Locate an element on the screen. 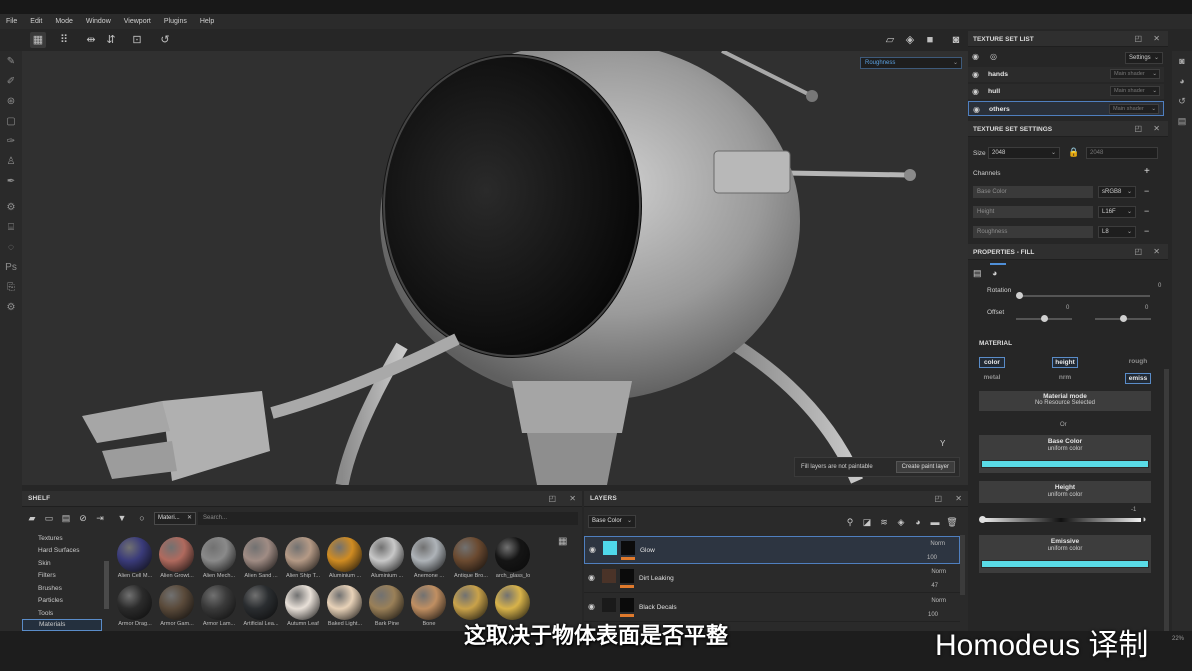 Image resolution: width=1192 pixels, height=671 pixels. import-icon: ▤ is located at coordinates (66, 518).